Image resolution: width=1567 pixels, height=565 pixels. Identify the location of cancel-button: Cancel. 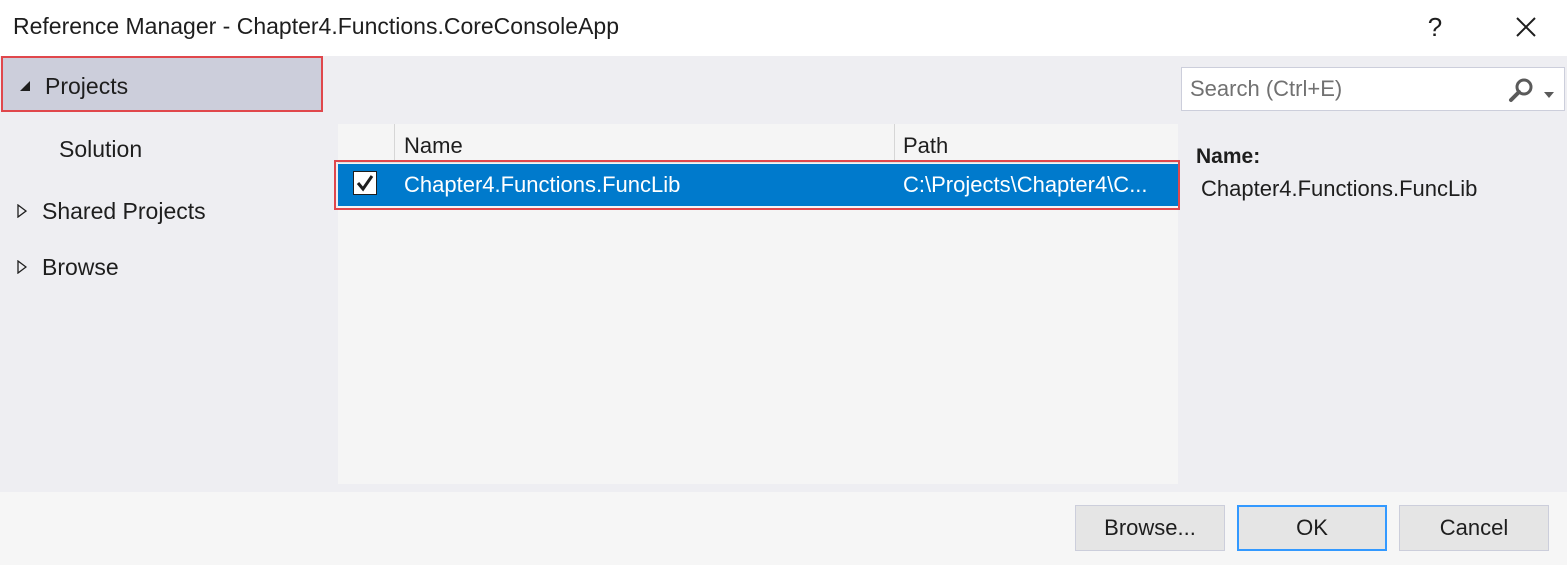
(1474, 528).